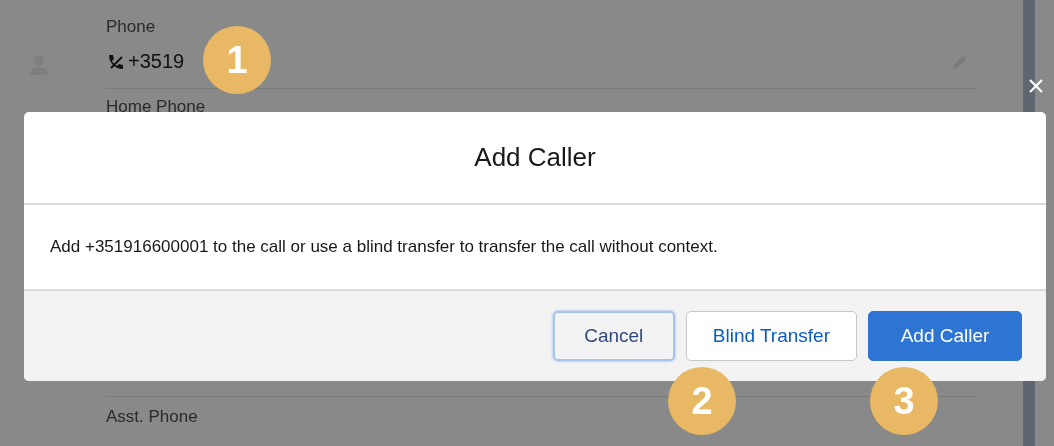 The image size is (1054, 446). Describe the element at coordinates (156, 106) in the screenshot. I see `field-label: Home Phone` at that location.